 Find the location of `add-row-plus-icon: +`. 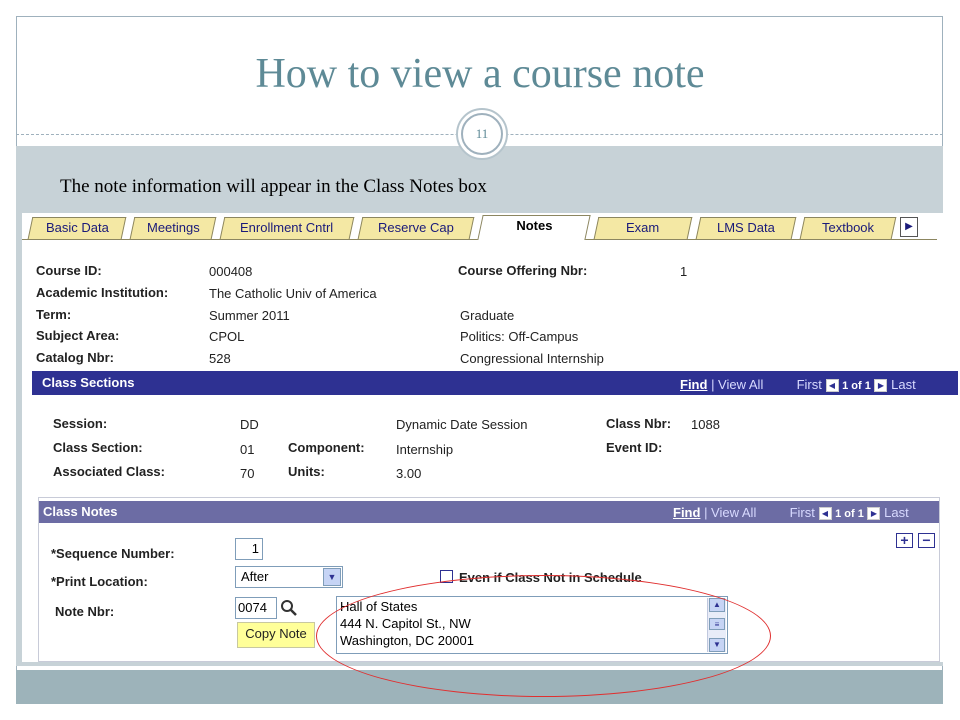

add-row-plus-icon: + is located at coordinates (904, 540).